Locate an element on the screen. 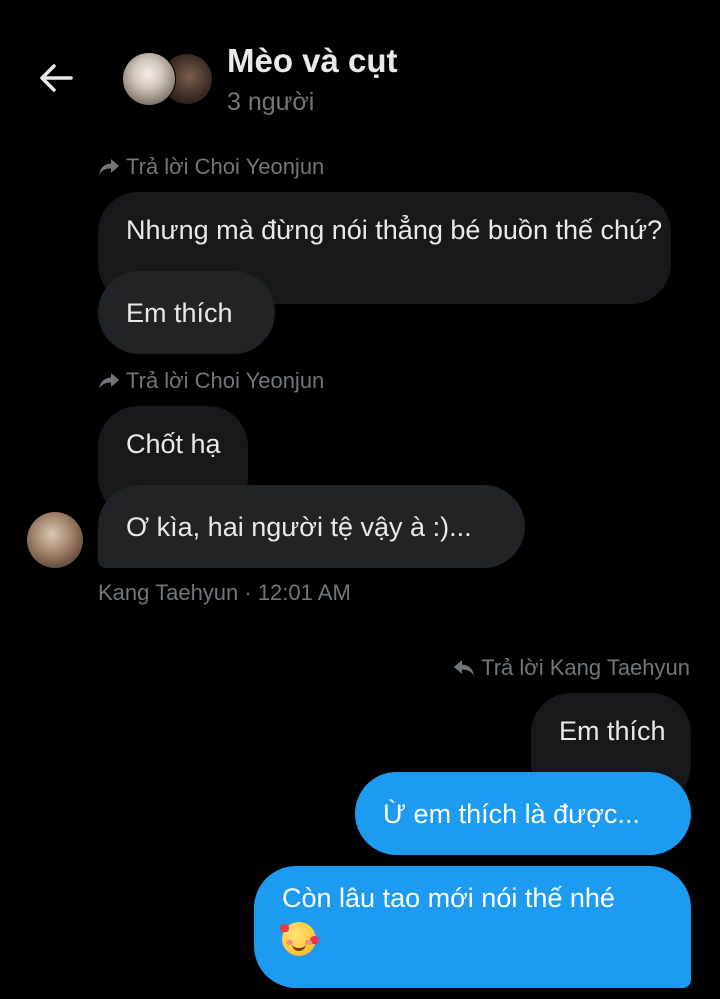  smiling-face-with-hearts-icon is located at coordinates (299, 939).